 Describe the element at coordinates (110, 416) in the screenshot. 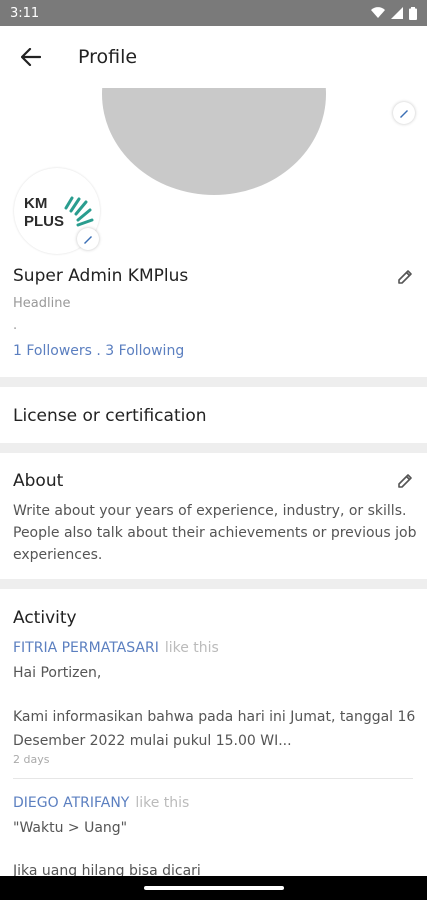

I see `license-section-title: License or certification` at that location.